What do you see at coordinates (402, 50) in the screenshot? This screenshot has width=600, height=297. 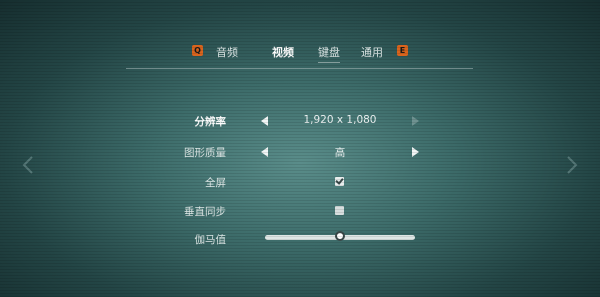 I see `next-tab-key-hint: E` at bounding box center [402, 50].